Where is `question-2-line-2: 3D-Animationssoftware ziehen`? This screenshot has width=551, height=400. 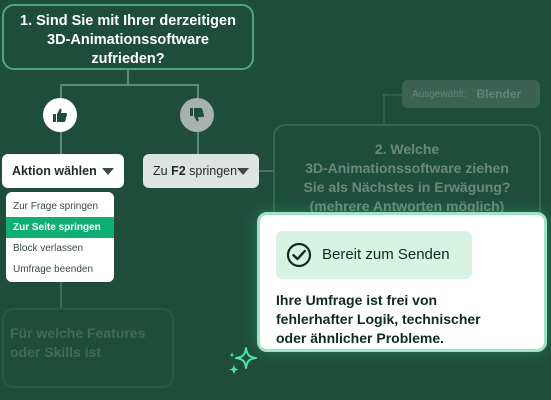
question-2-line-2: 3D-Animationssoftware ziehen is located at coordinates (407, 168).